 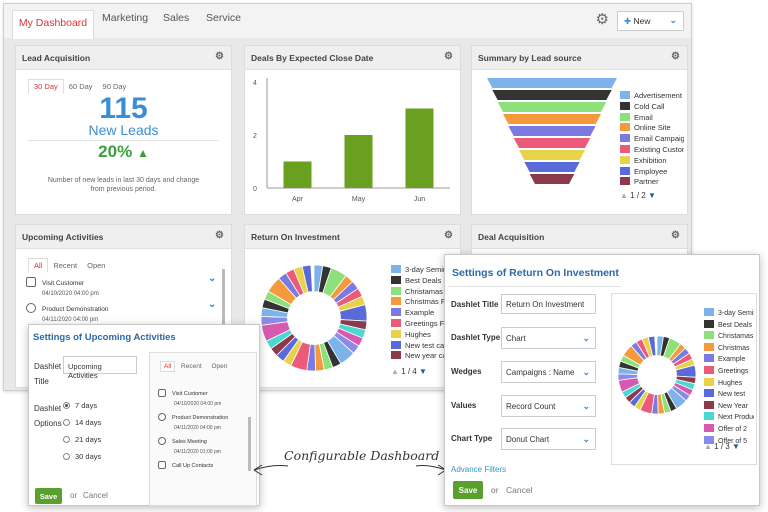 I want to click on legend-item: Hughes, so click(x=729, y=383).